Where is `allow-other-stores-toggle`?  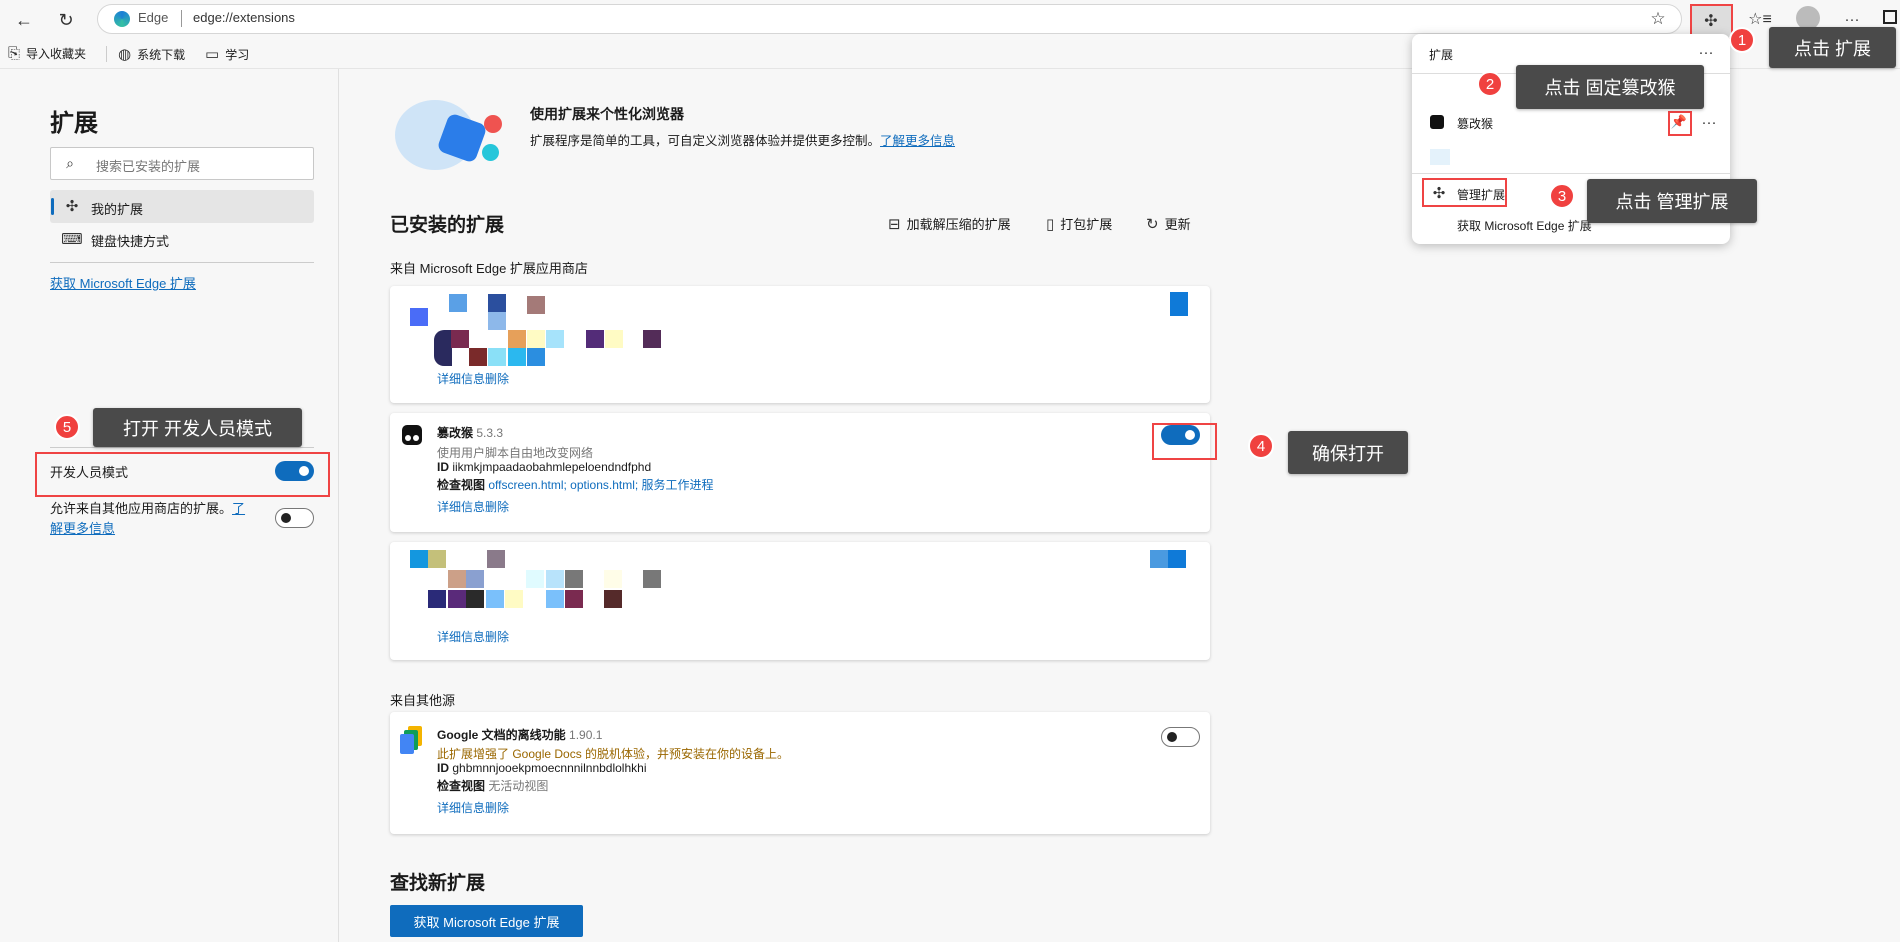 allow-other-stores-toggle is located at coordinates (294, 518).